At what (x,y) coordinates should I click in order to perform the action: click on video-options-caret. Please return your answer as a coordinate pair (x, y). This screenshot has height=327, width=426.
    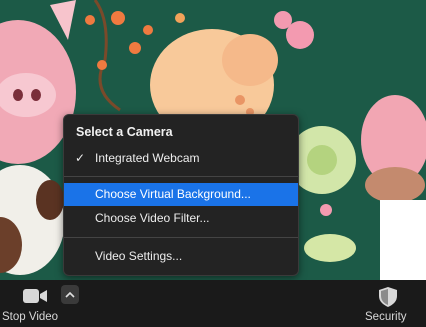
    Looking at the image, I should click on (70, 294).